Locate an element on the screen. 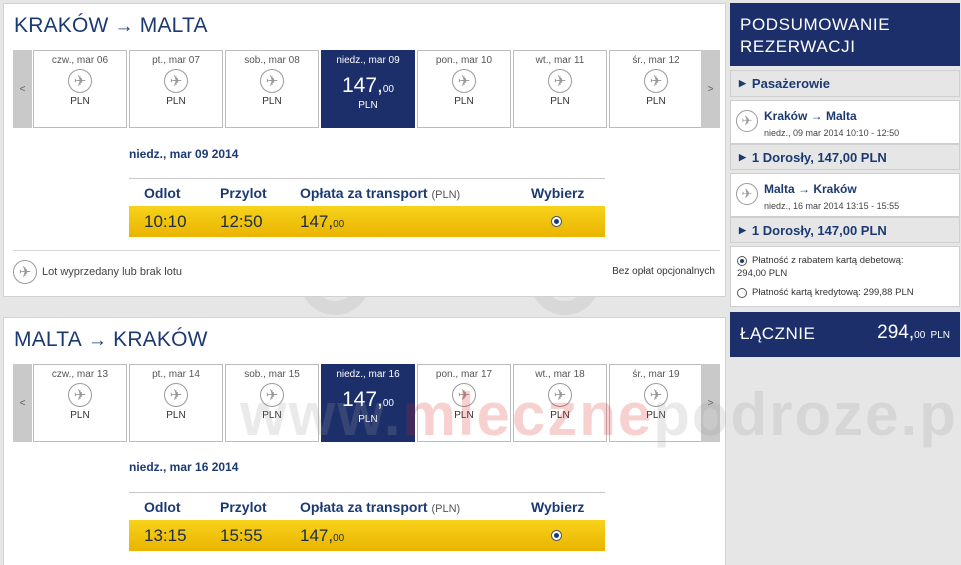  outbound-day-selected: niedz., mar 09 147,00 PLN is located at coordinates (368, 89).